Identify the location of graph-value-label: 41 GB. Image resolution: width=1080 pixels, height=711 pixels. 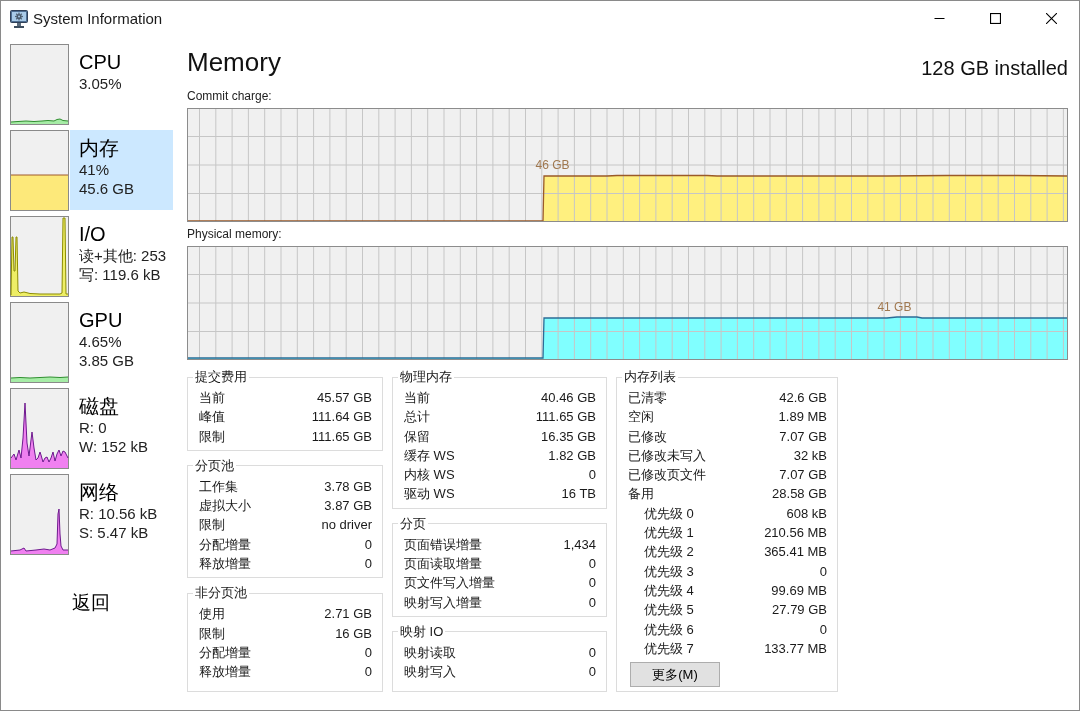
(894, 307).